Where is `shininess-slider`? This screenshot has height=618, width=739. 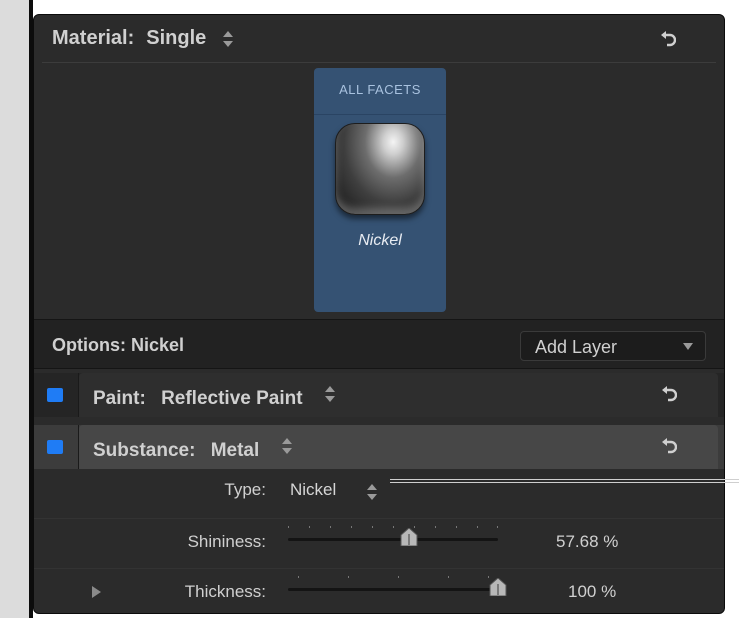
shininess-slider is located at coordinates (393, 536).